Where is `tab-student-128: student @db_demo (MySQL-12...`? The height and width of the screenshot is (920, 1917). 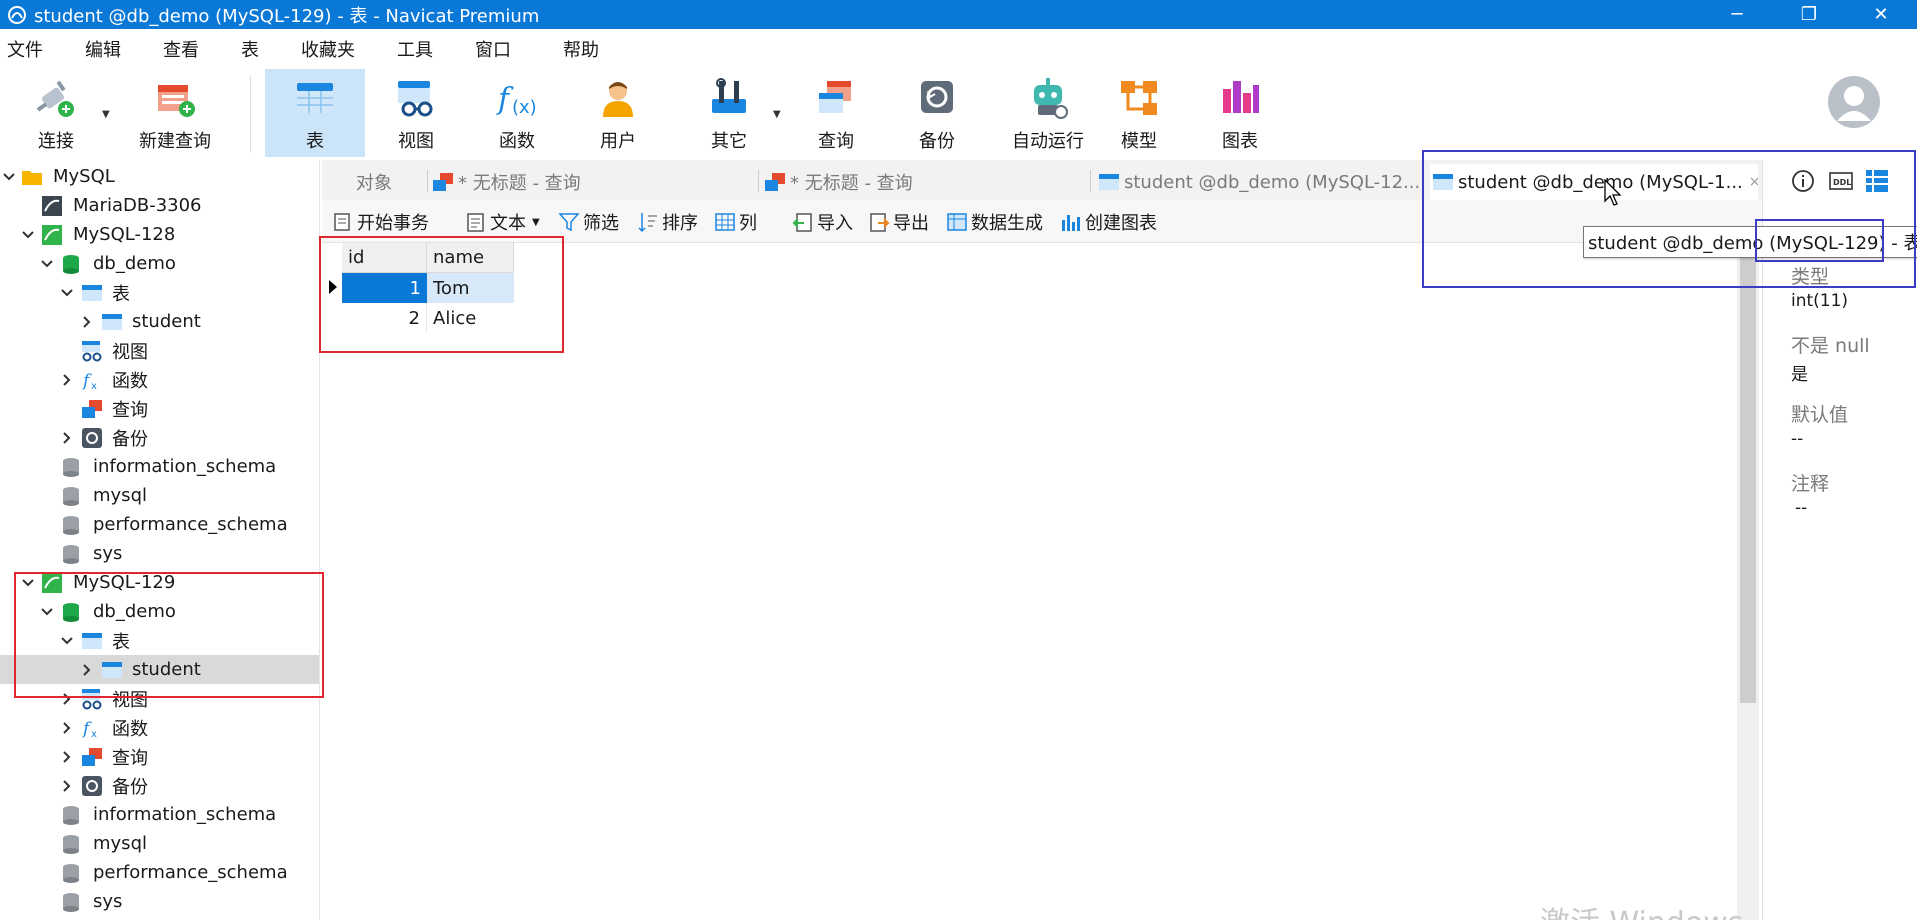 tab-student-128: student @db_demo (MySQL-12... is located at coordinates (1260, 182).